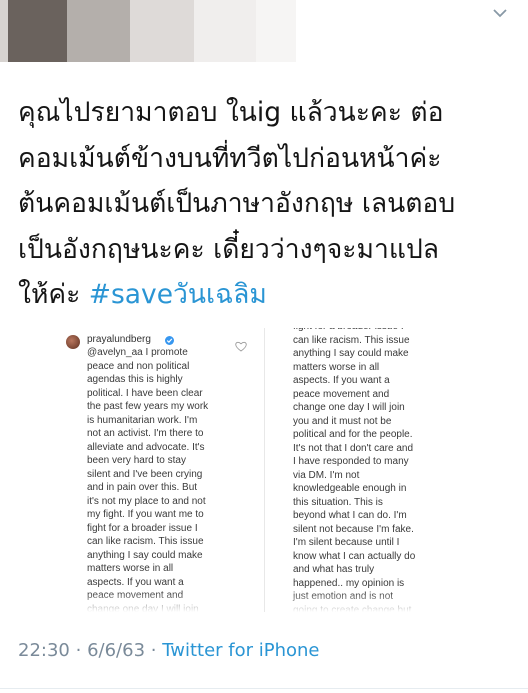  What do you see at coordinates (53, 294) in the screenshot?
I see `tweet-line: ให้ค่ะ` at bounding box center [53, 294].